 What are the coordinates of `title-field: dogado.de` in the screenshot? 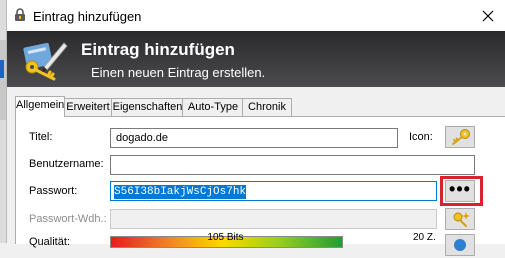 It's located at (254, 138).